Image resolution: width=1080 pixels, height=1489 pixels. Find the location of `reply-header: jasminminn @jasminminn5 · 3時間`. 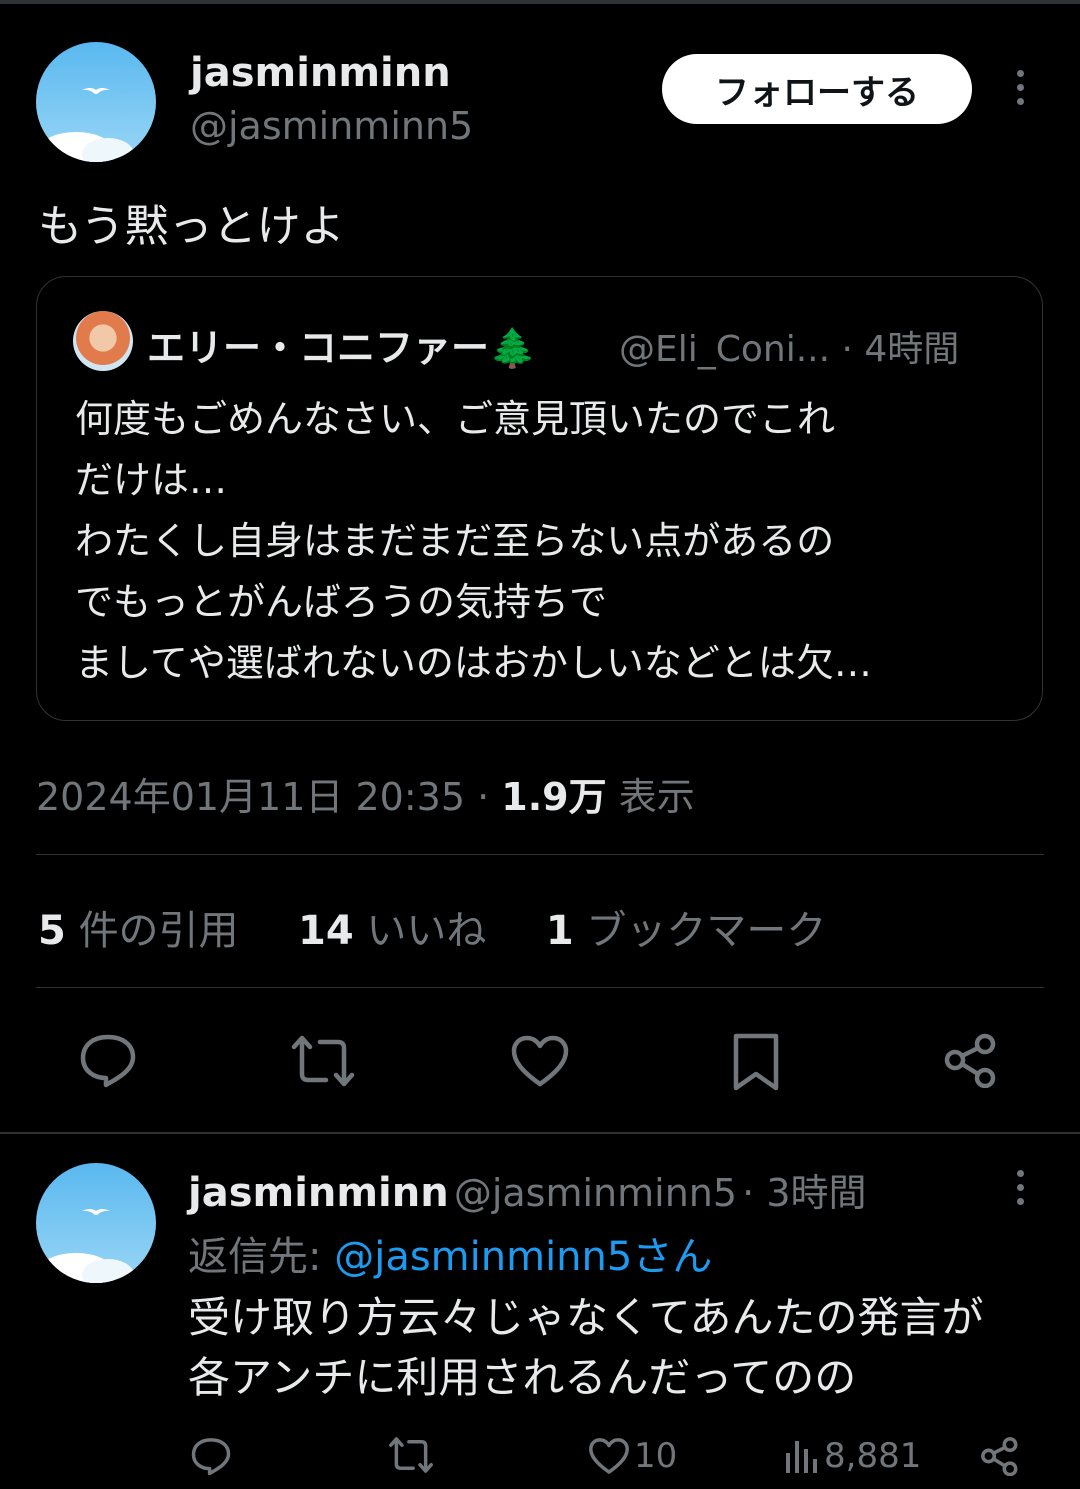

reply-header: jasminminn @jasminminn5 · 3時間 is located at coordinates (527, 1189).